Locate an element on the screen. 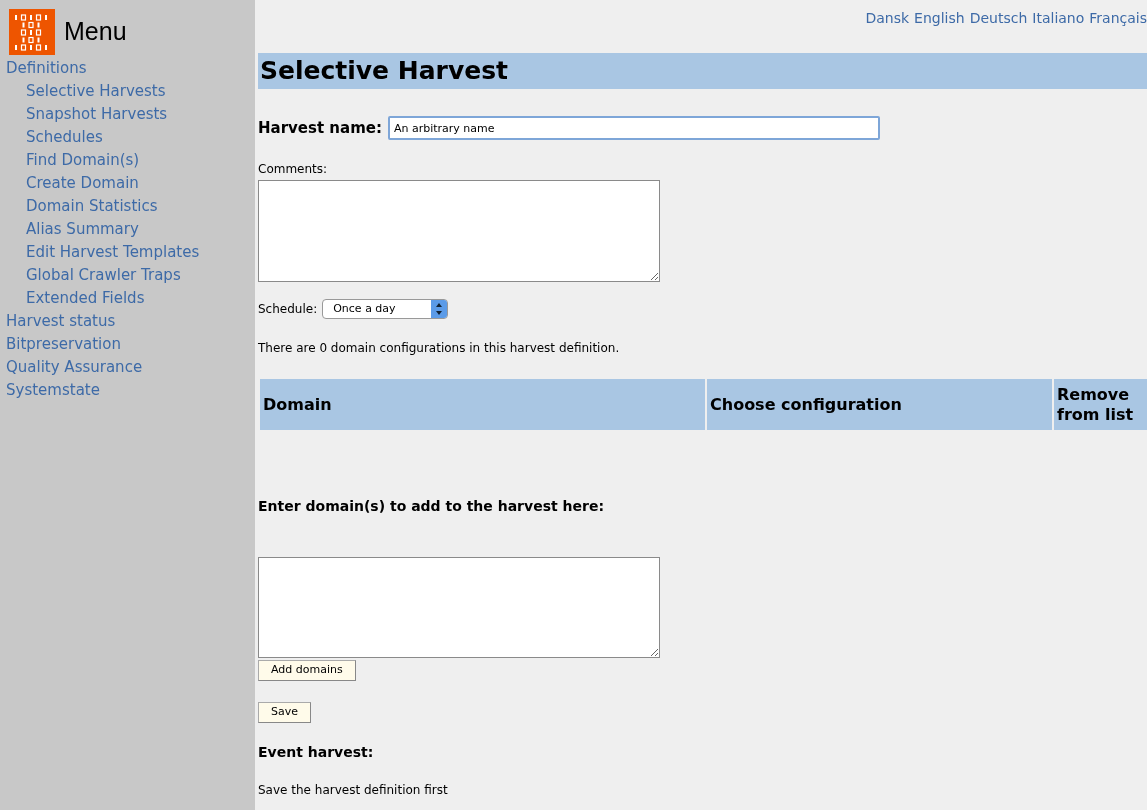  table-header-cell: Remove from list is located at coordinates (1100, 404).